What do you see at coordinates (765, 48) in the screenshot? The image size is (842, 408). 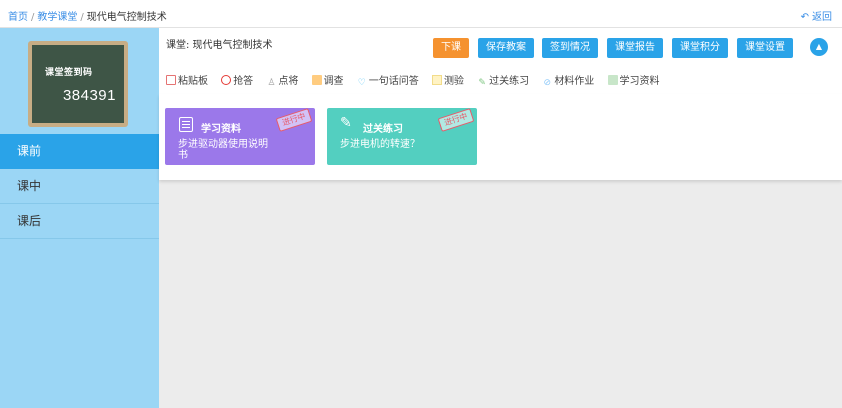 I see `class-settings-button: 课堂设置` at bounding box center [765, 48].